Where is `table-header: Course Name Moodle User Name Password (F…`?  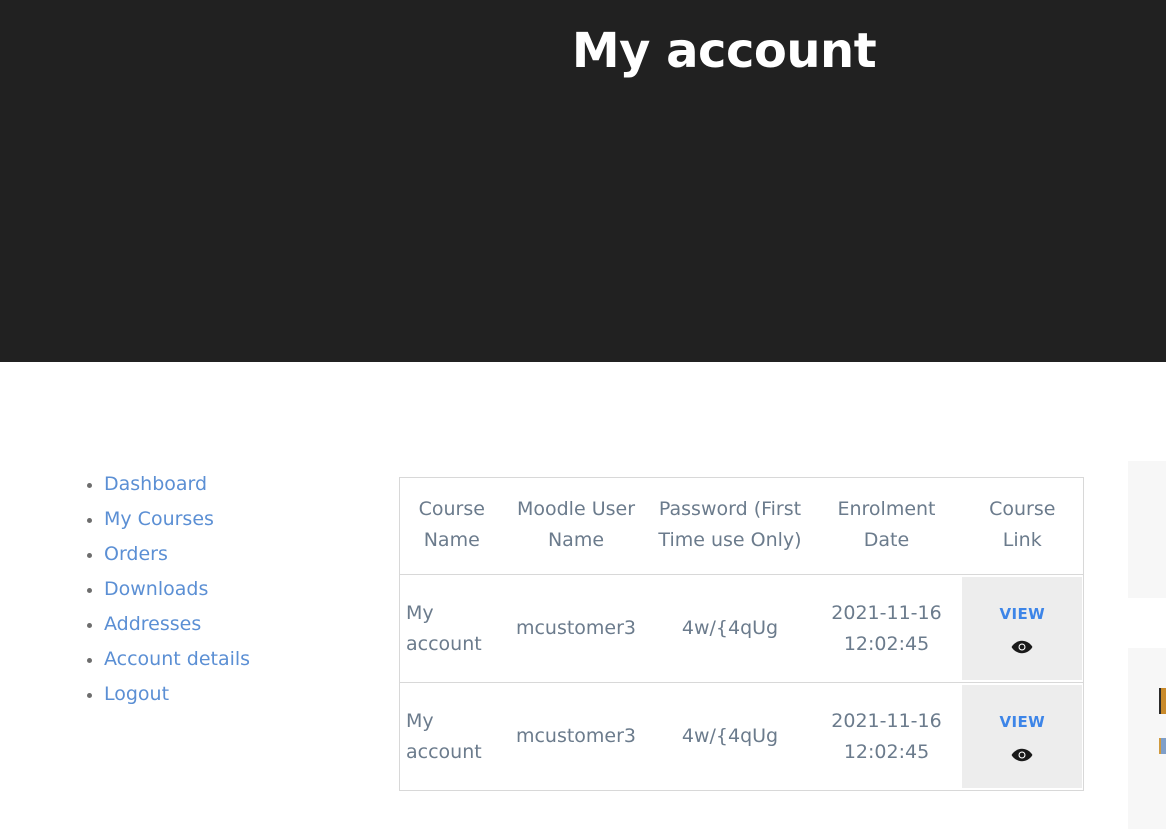
table-header: Course Name Moodle User Name Password (F… is located at coordinates (741, 526).